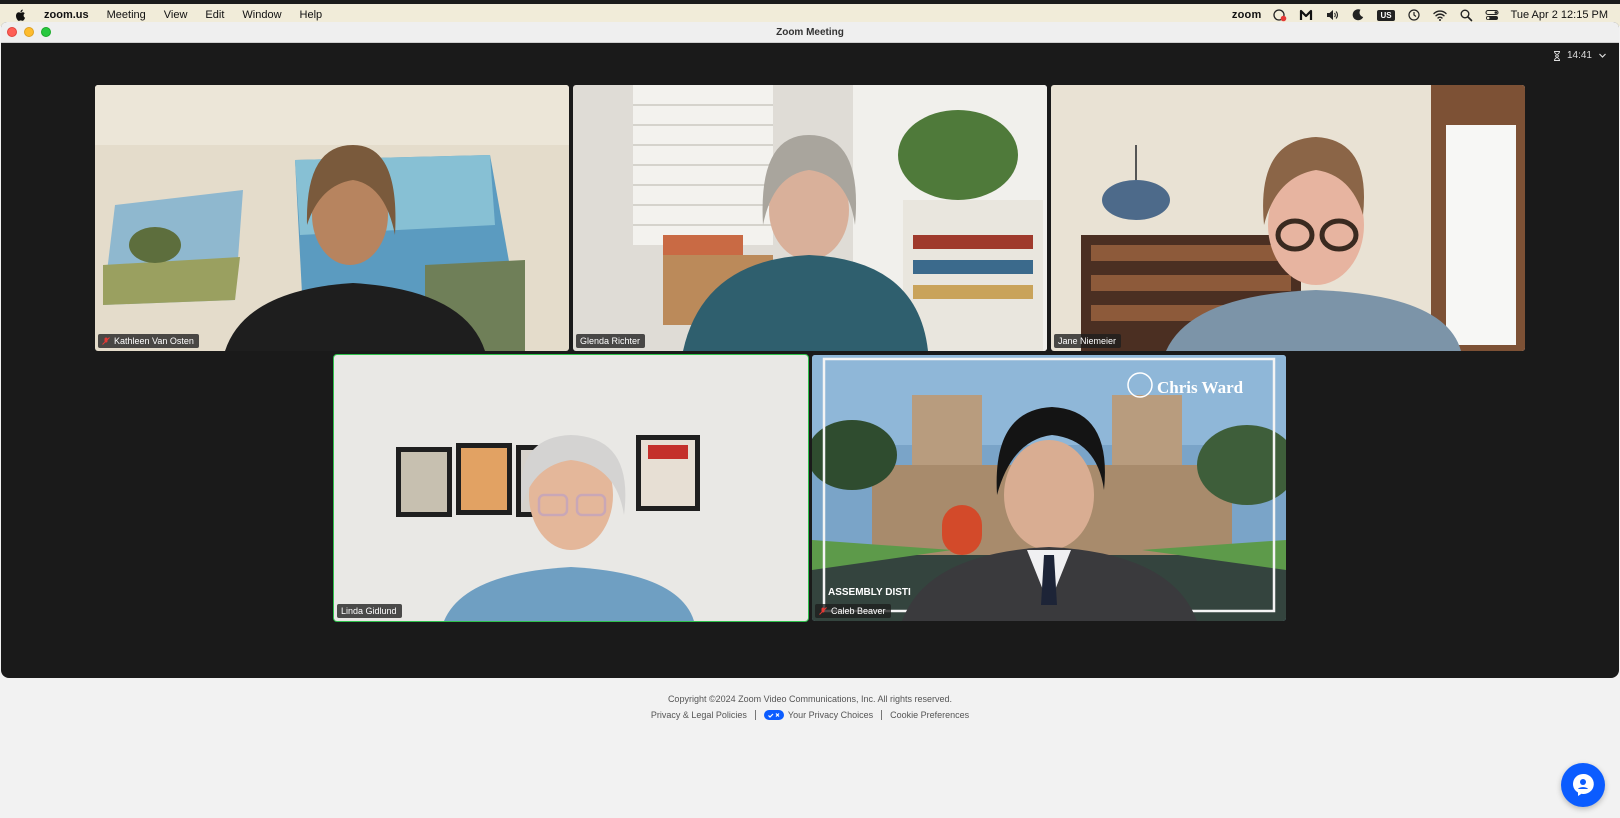  I want to click on privacy-choices-link: Your Privacy Choices, so click(818, 715).